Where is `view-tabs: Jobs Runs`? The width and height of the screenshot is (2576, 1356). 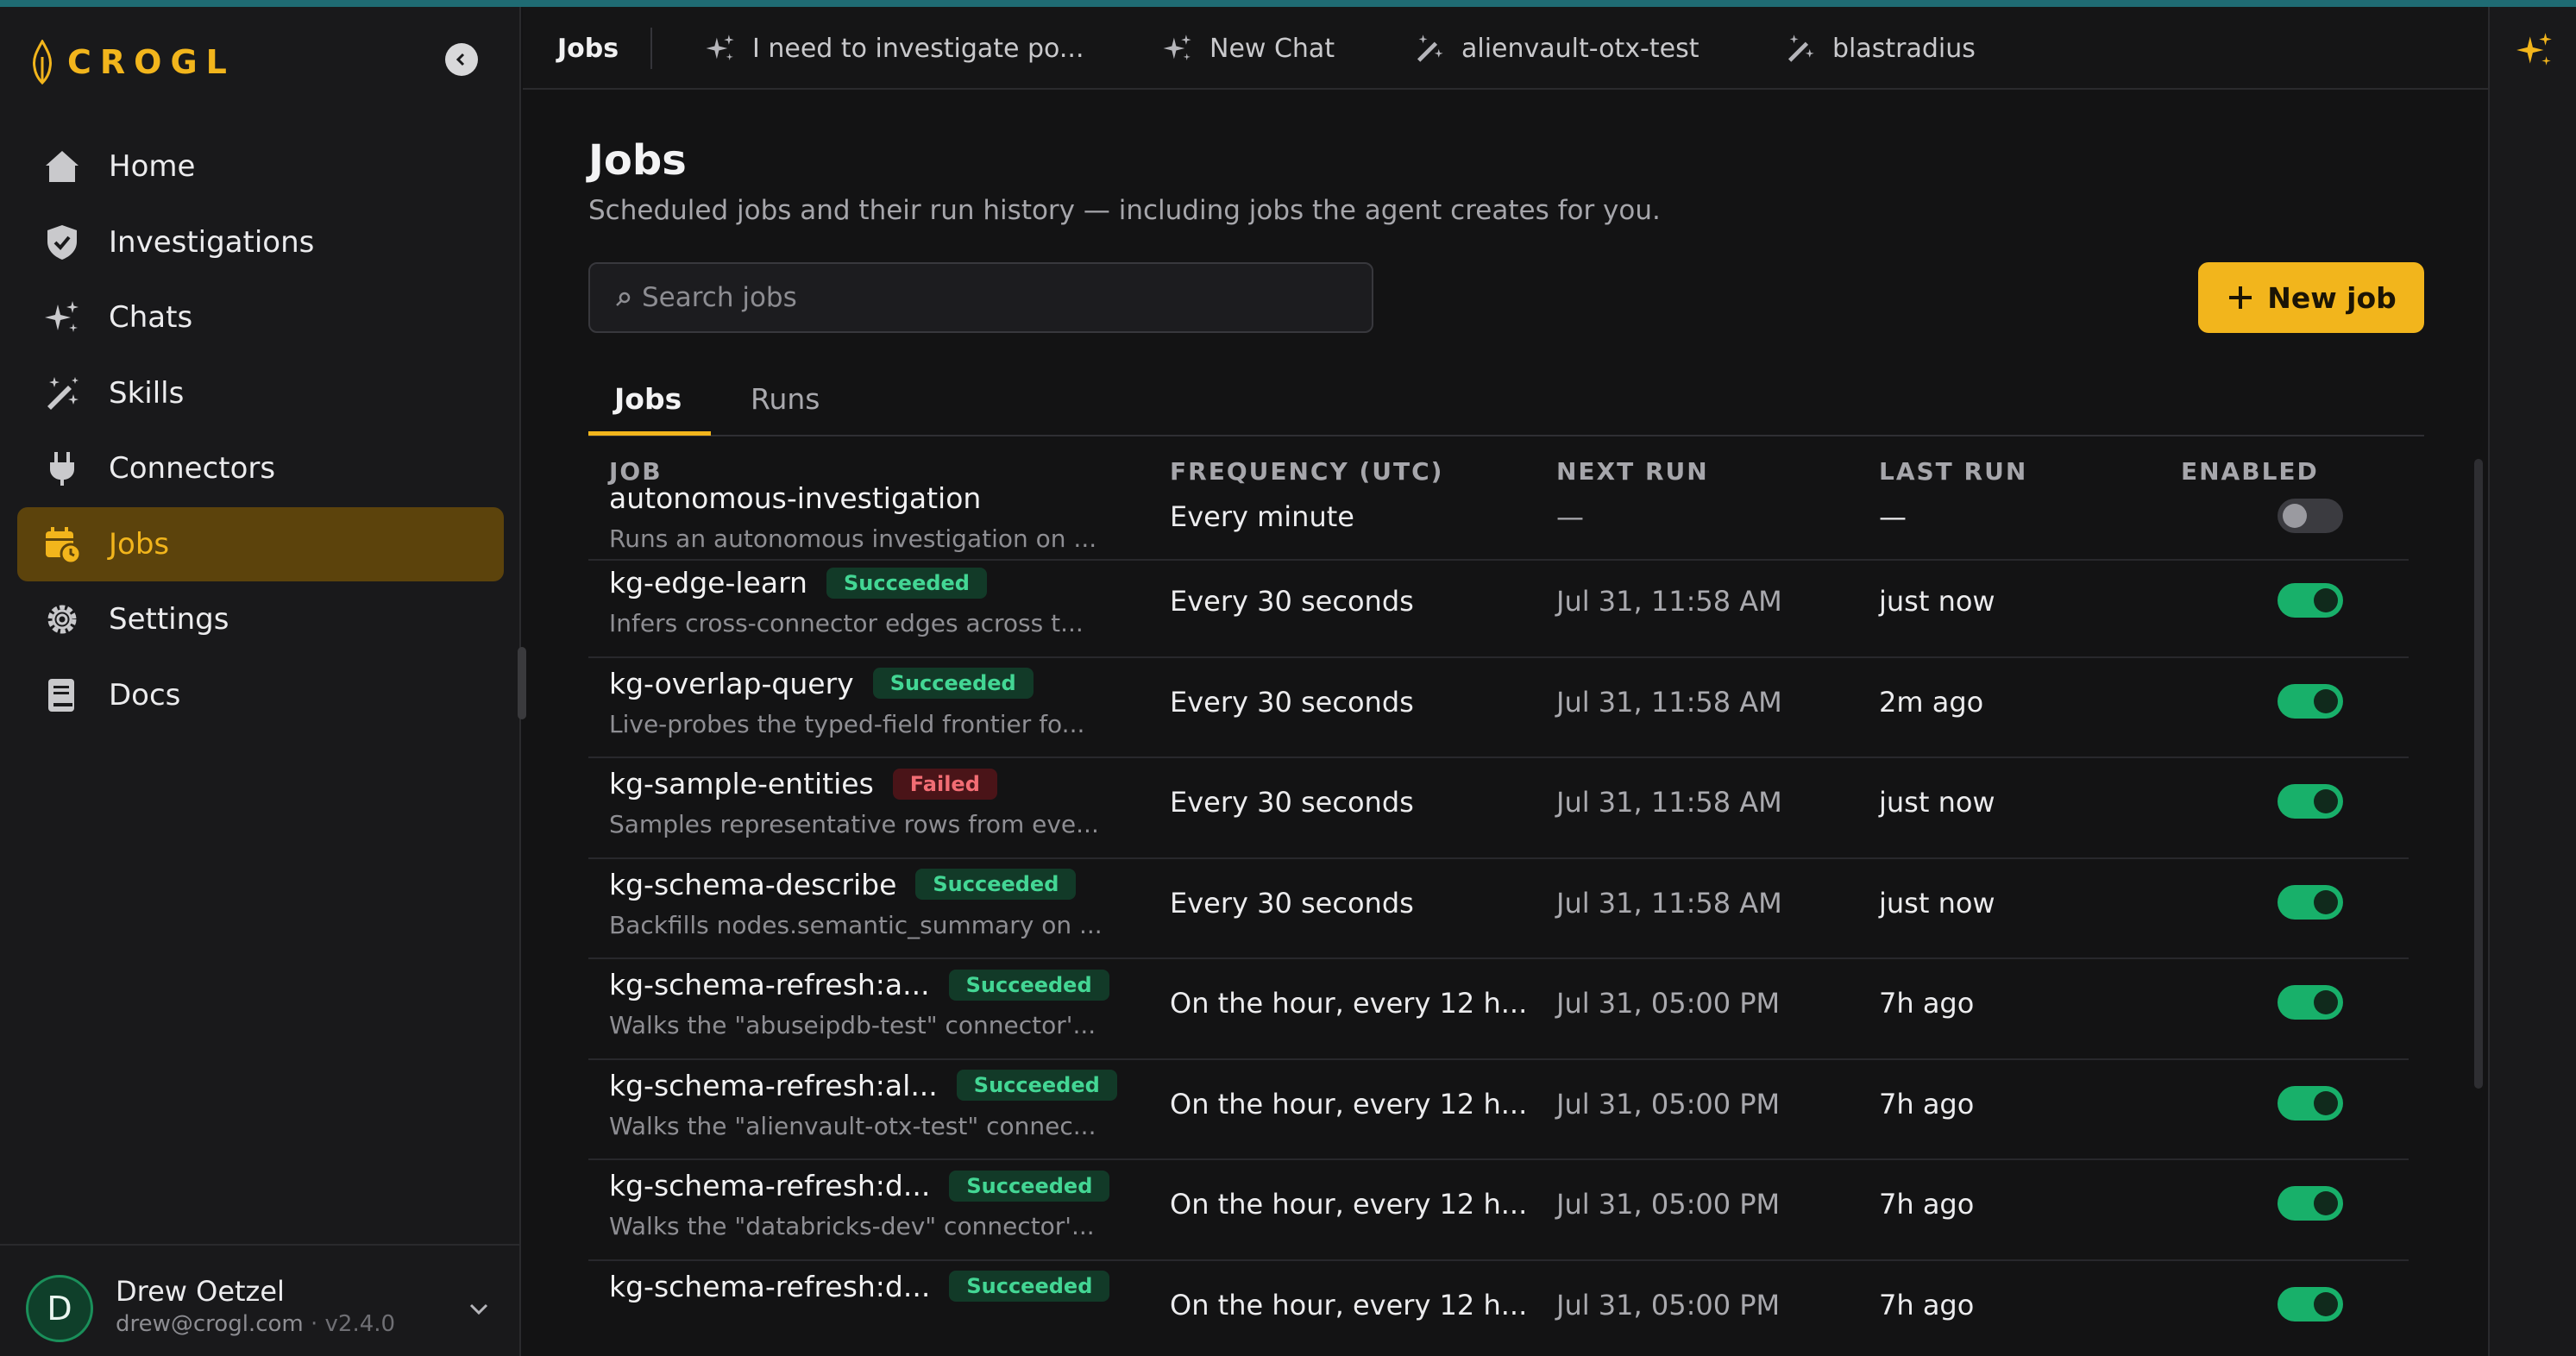
view-tabs: Jobs Runs is located at coordinates (1506, 398).